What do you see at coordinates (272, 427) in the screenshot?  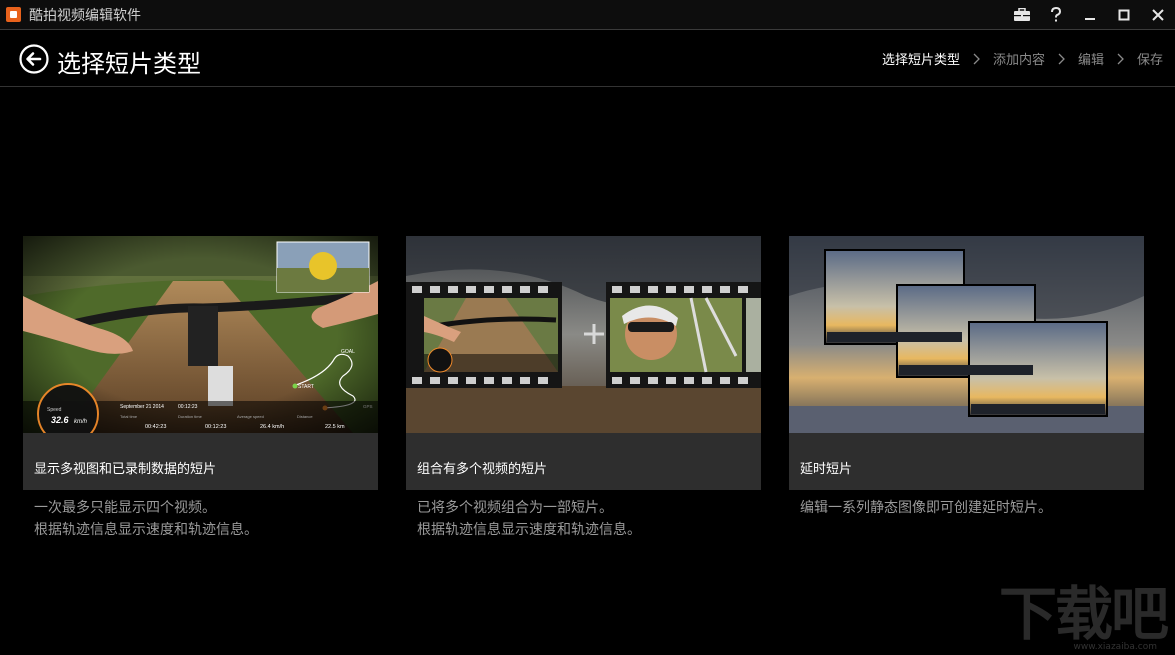 I see `avg-speed-value: 26.4 km/h` at bounding box center [272, 427].